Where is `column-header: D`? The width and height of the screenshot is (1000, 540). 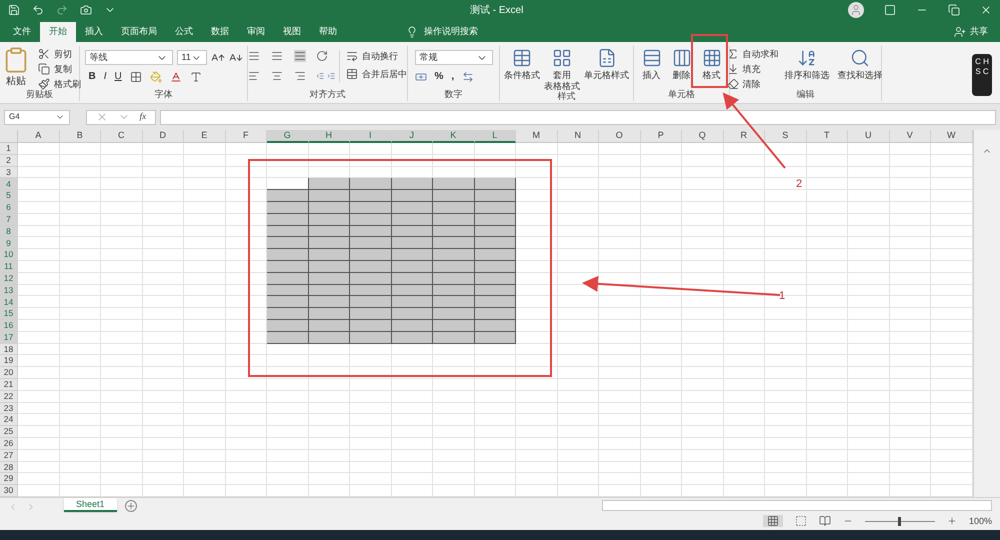
column-header: D is located at coordinates (163, 136).